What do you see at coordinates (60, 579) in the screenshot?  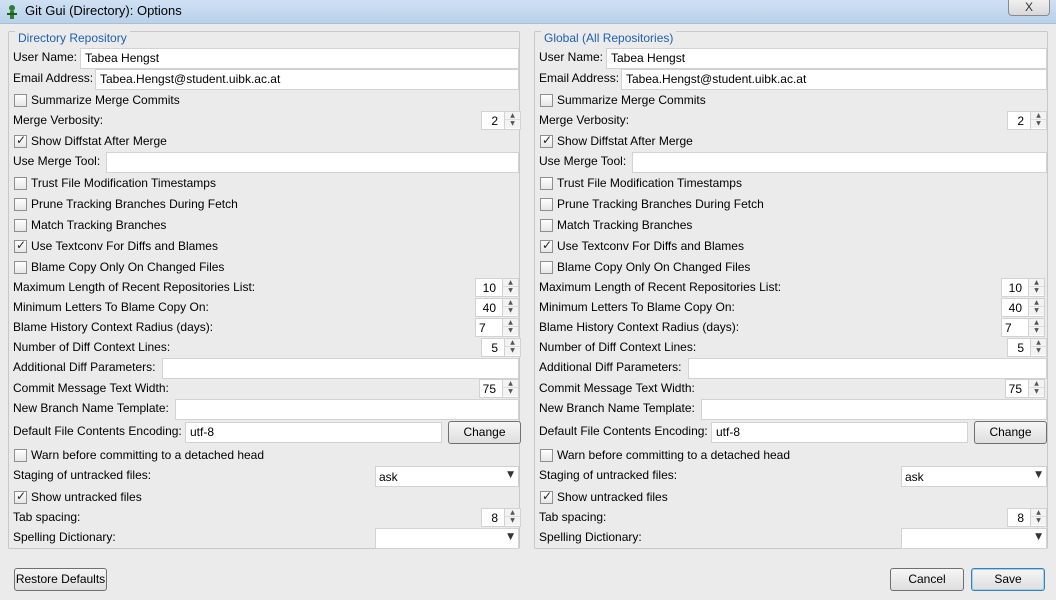 I see `restore-defaults-button: Restore Defaults` at bounding box center [60, 579].